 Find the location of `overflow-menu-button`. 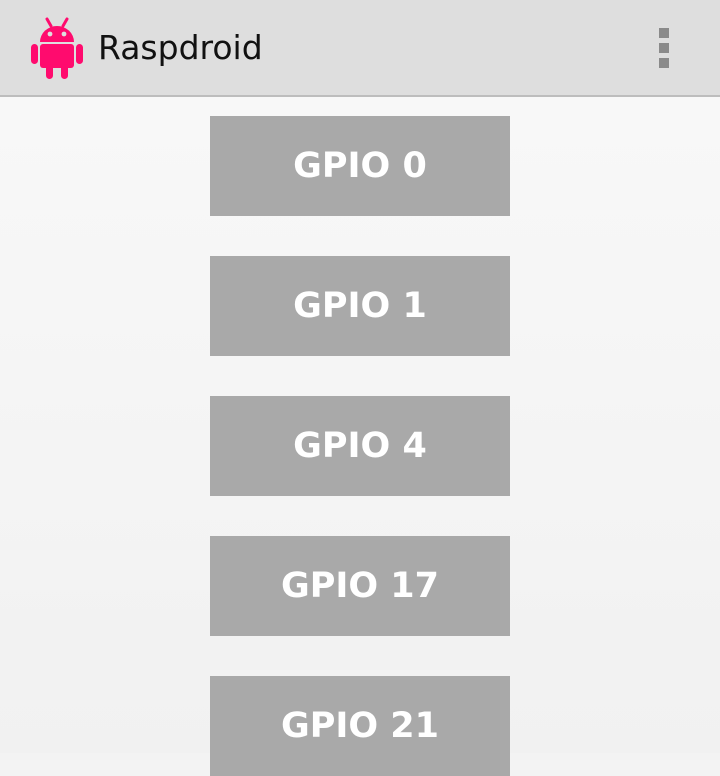

overflow-menu-button is located at coordinates (664, 48).